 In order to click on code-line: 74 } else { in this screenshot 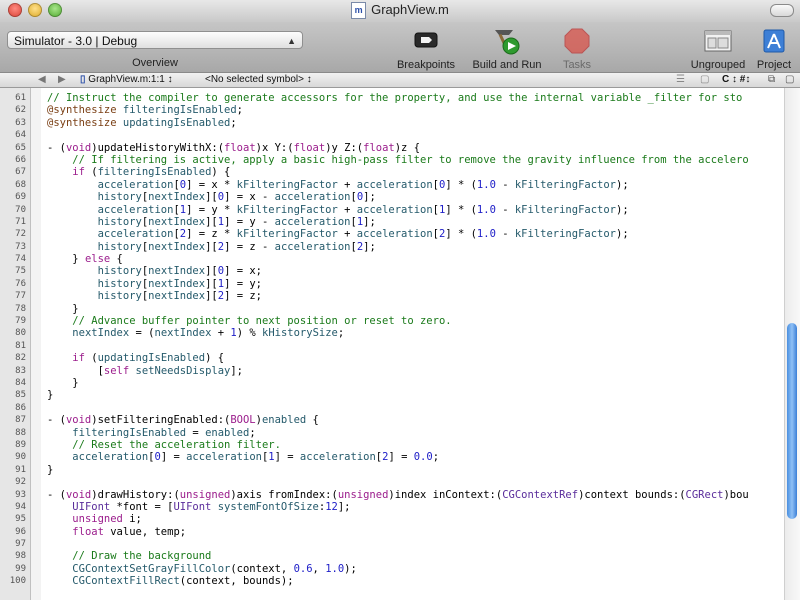, I will do `click(392, 259)`.